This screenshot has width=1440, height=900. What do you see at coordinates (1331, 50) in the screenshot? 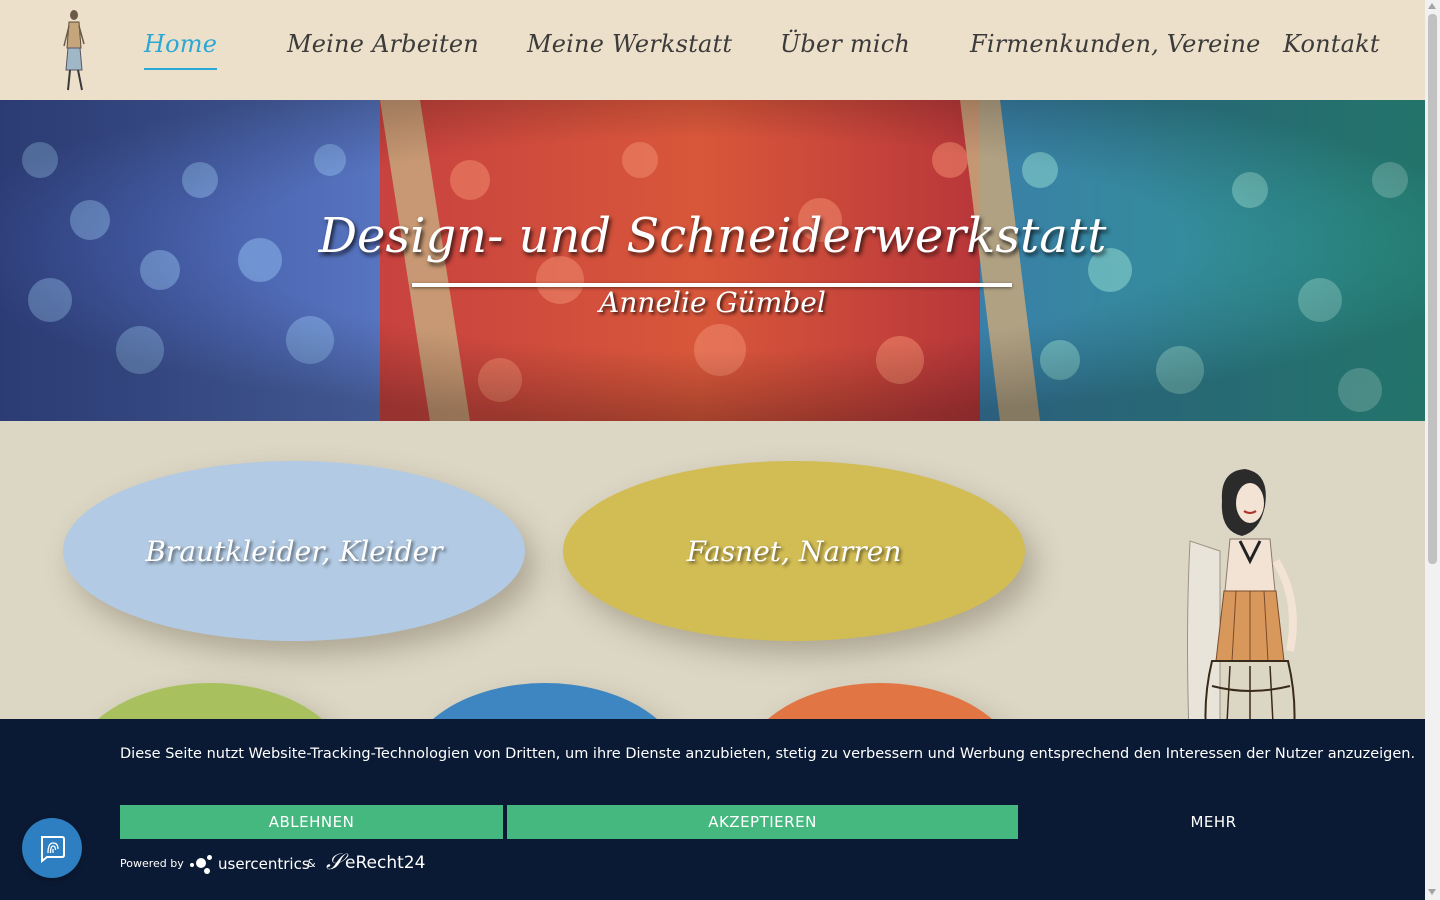
I see `nav-item-kontakt: Kontakt` at bounding box center [1331, 50].